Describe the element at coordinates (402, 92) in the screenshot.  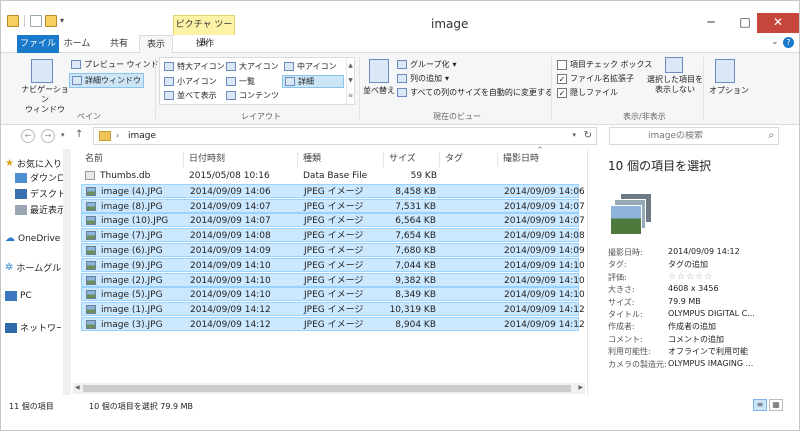
I see `size-columns-icon` at that location.